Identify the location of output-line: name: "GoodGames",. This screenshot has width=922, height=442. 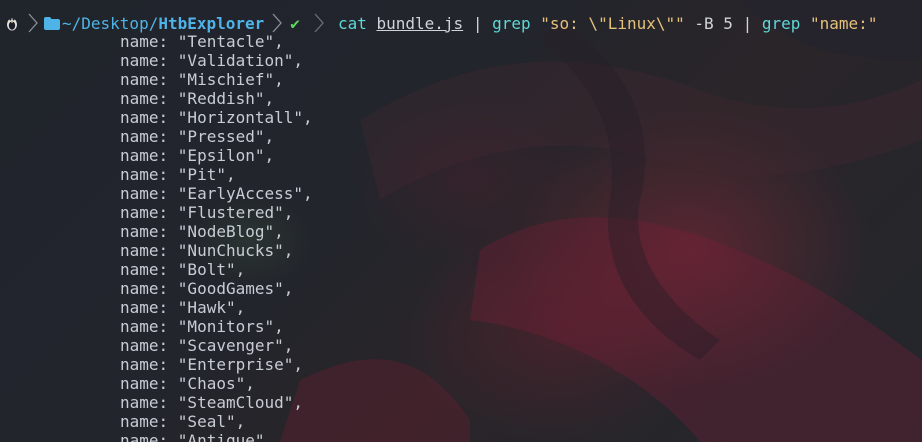
(216, 288).